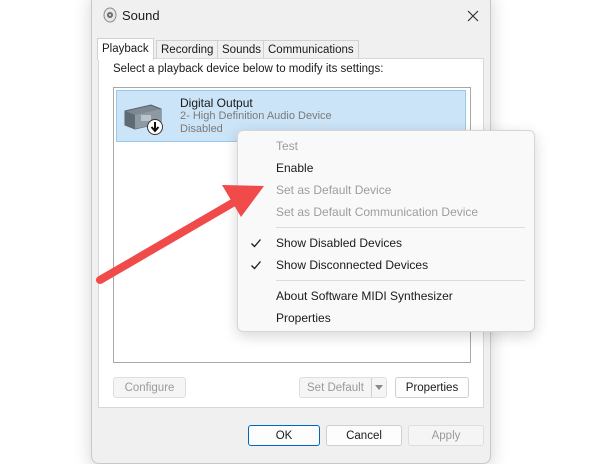 This screenshot has height=464, width=600. I want to click on menu-item-set-default-communication-device: Set as Default Communication Device, so click(386, 212).